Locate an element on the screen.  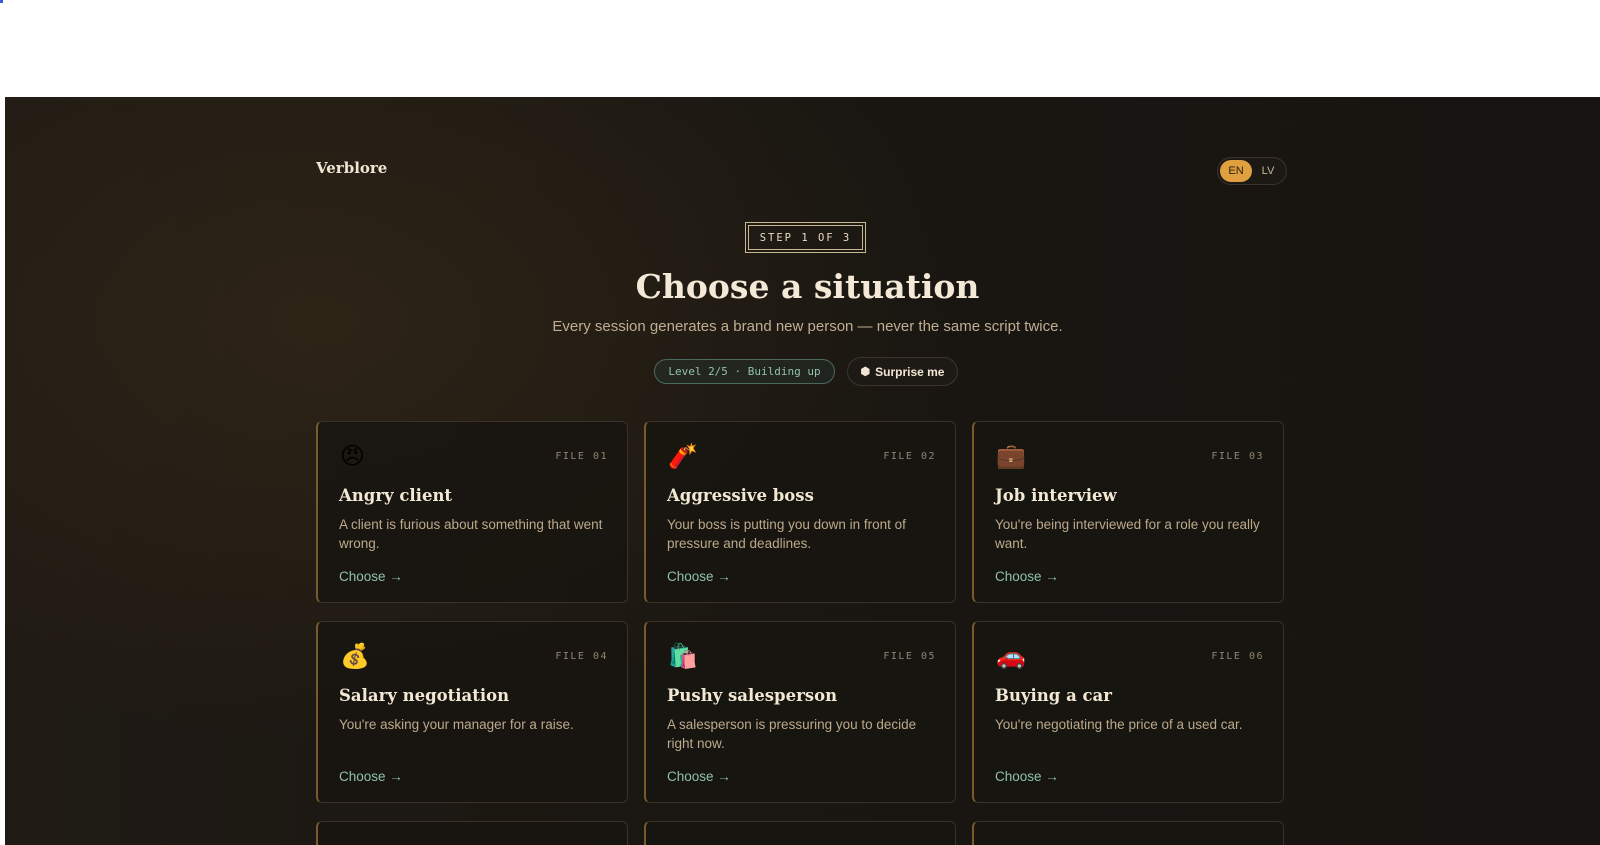
shopping-bags-icon: 🛍️ is located at coordinates (683, 656).